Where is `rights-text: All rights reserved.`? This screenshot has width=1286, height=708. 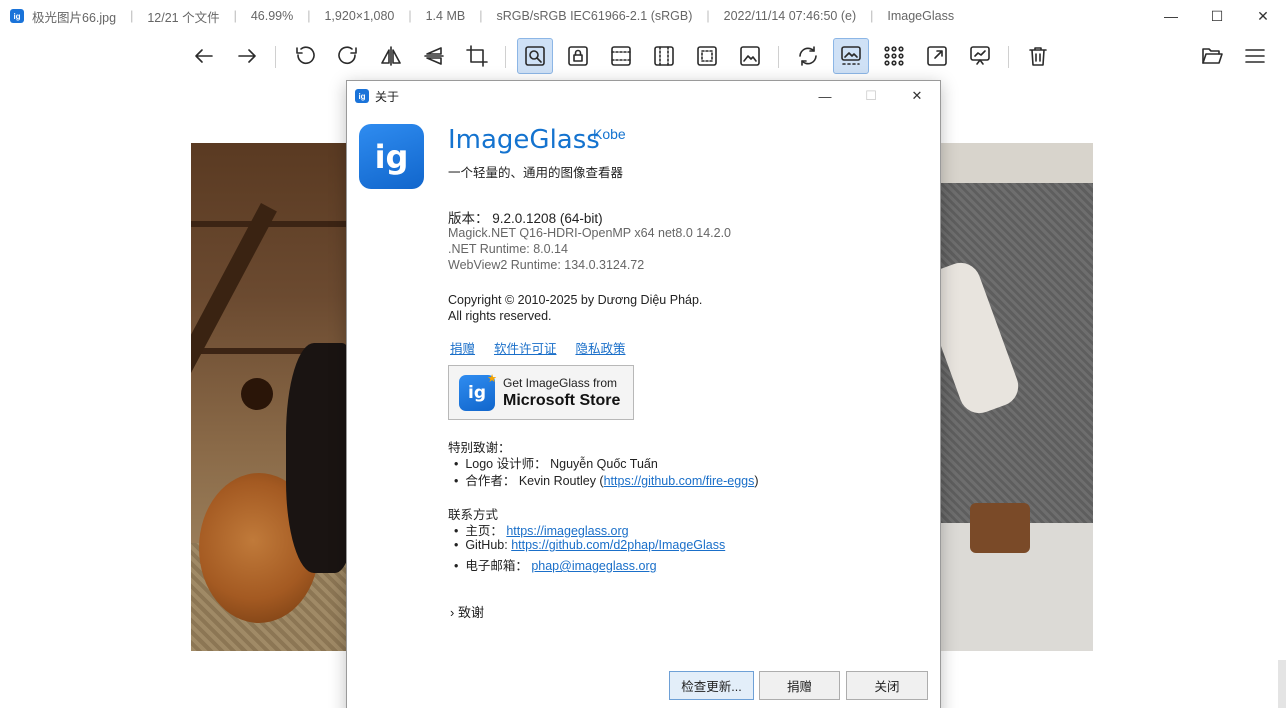
rights-text: All rights reserved. is located at coordinates (500, 316).